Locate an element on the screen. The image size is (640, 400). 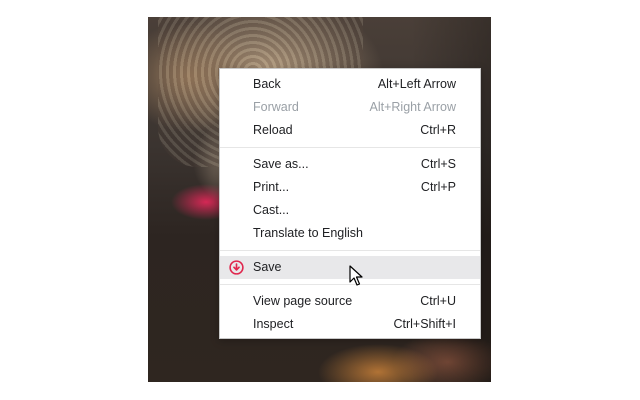
menu-item-view-page-source: View page source Ctrl+U is located at coordinates (350, 301).